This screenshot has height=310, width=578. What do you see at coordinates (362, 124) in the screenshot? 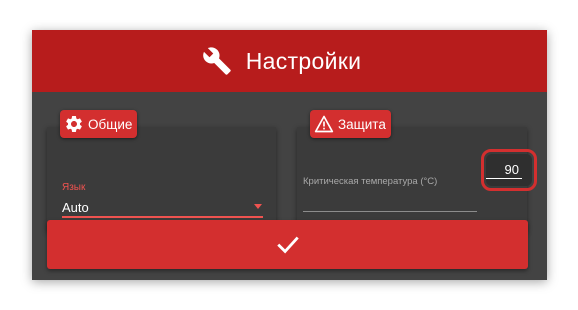
I see `security-chip-label: Защита` at bounding box center [362, 124].